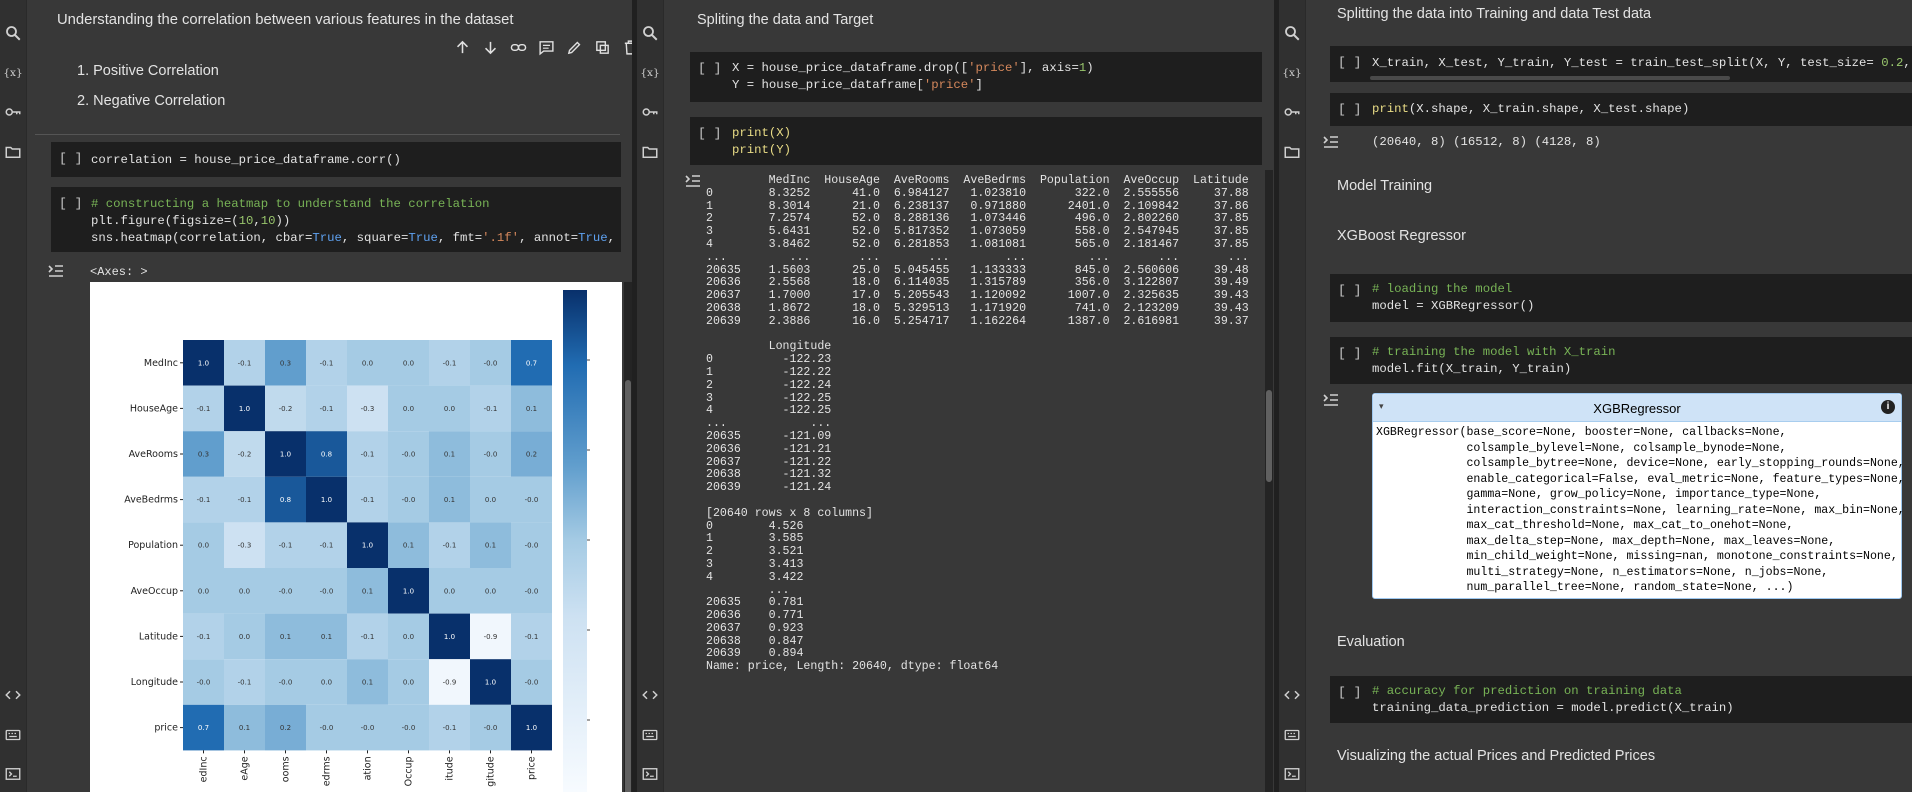  I want to click on code-line: print(Y), so click(761, 150).